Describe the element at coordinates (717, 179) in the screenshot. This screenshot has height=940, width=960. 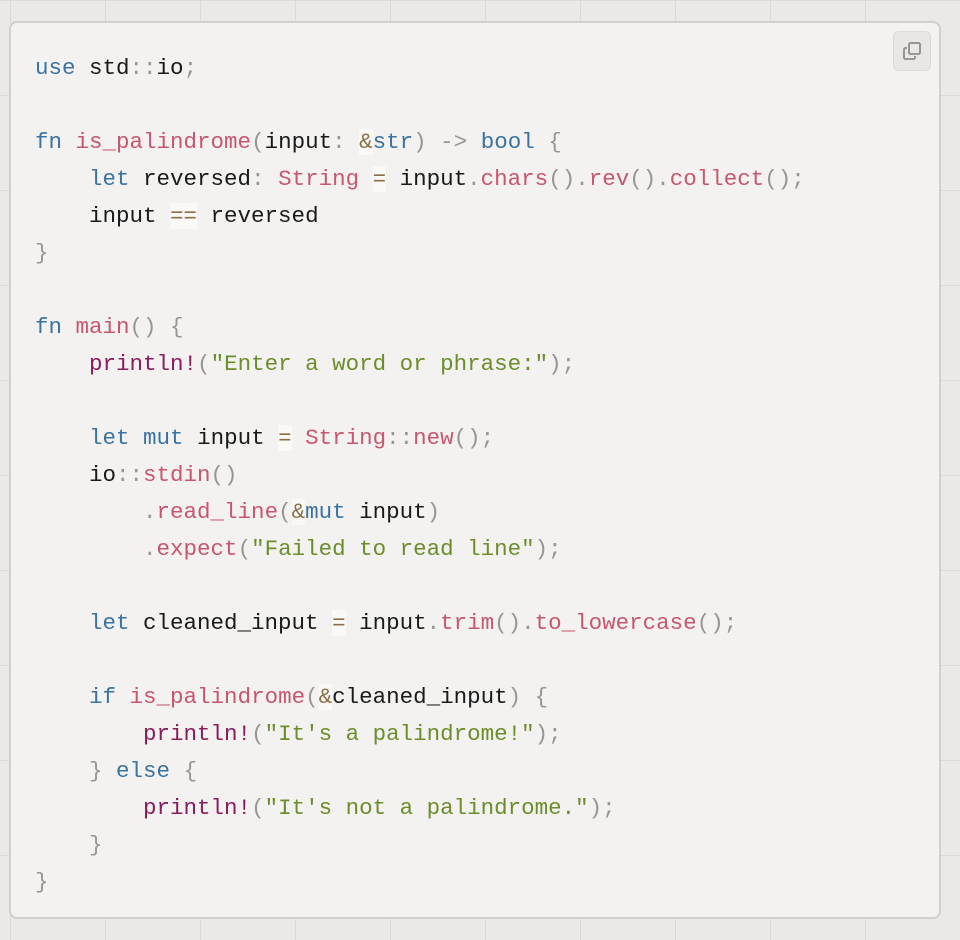
I see `token-function-name: collect` at that location.